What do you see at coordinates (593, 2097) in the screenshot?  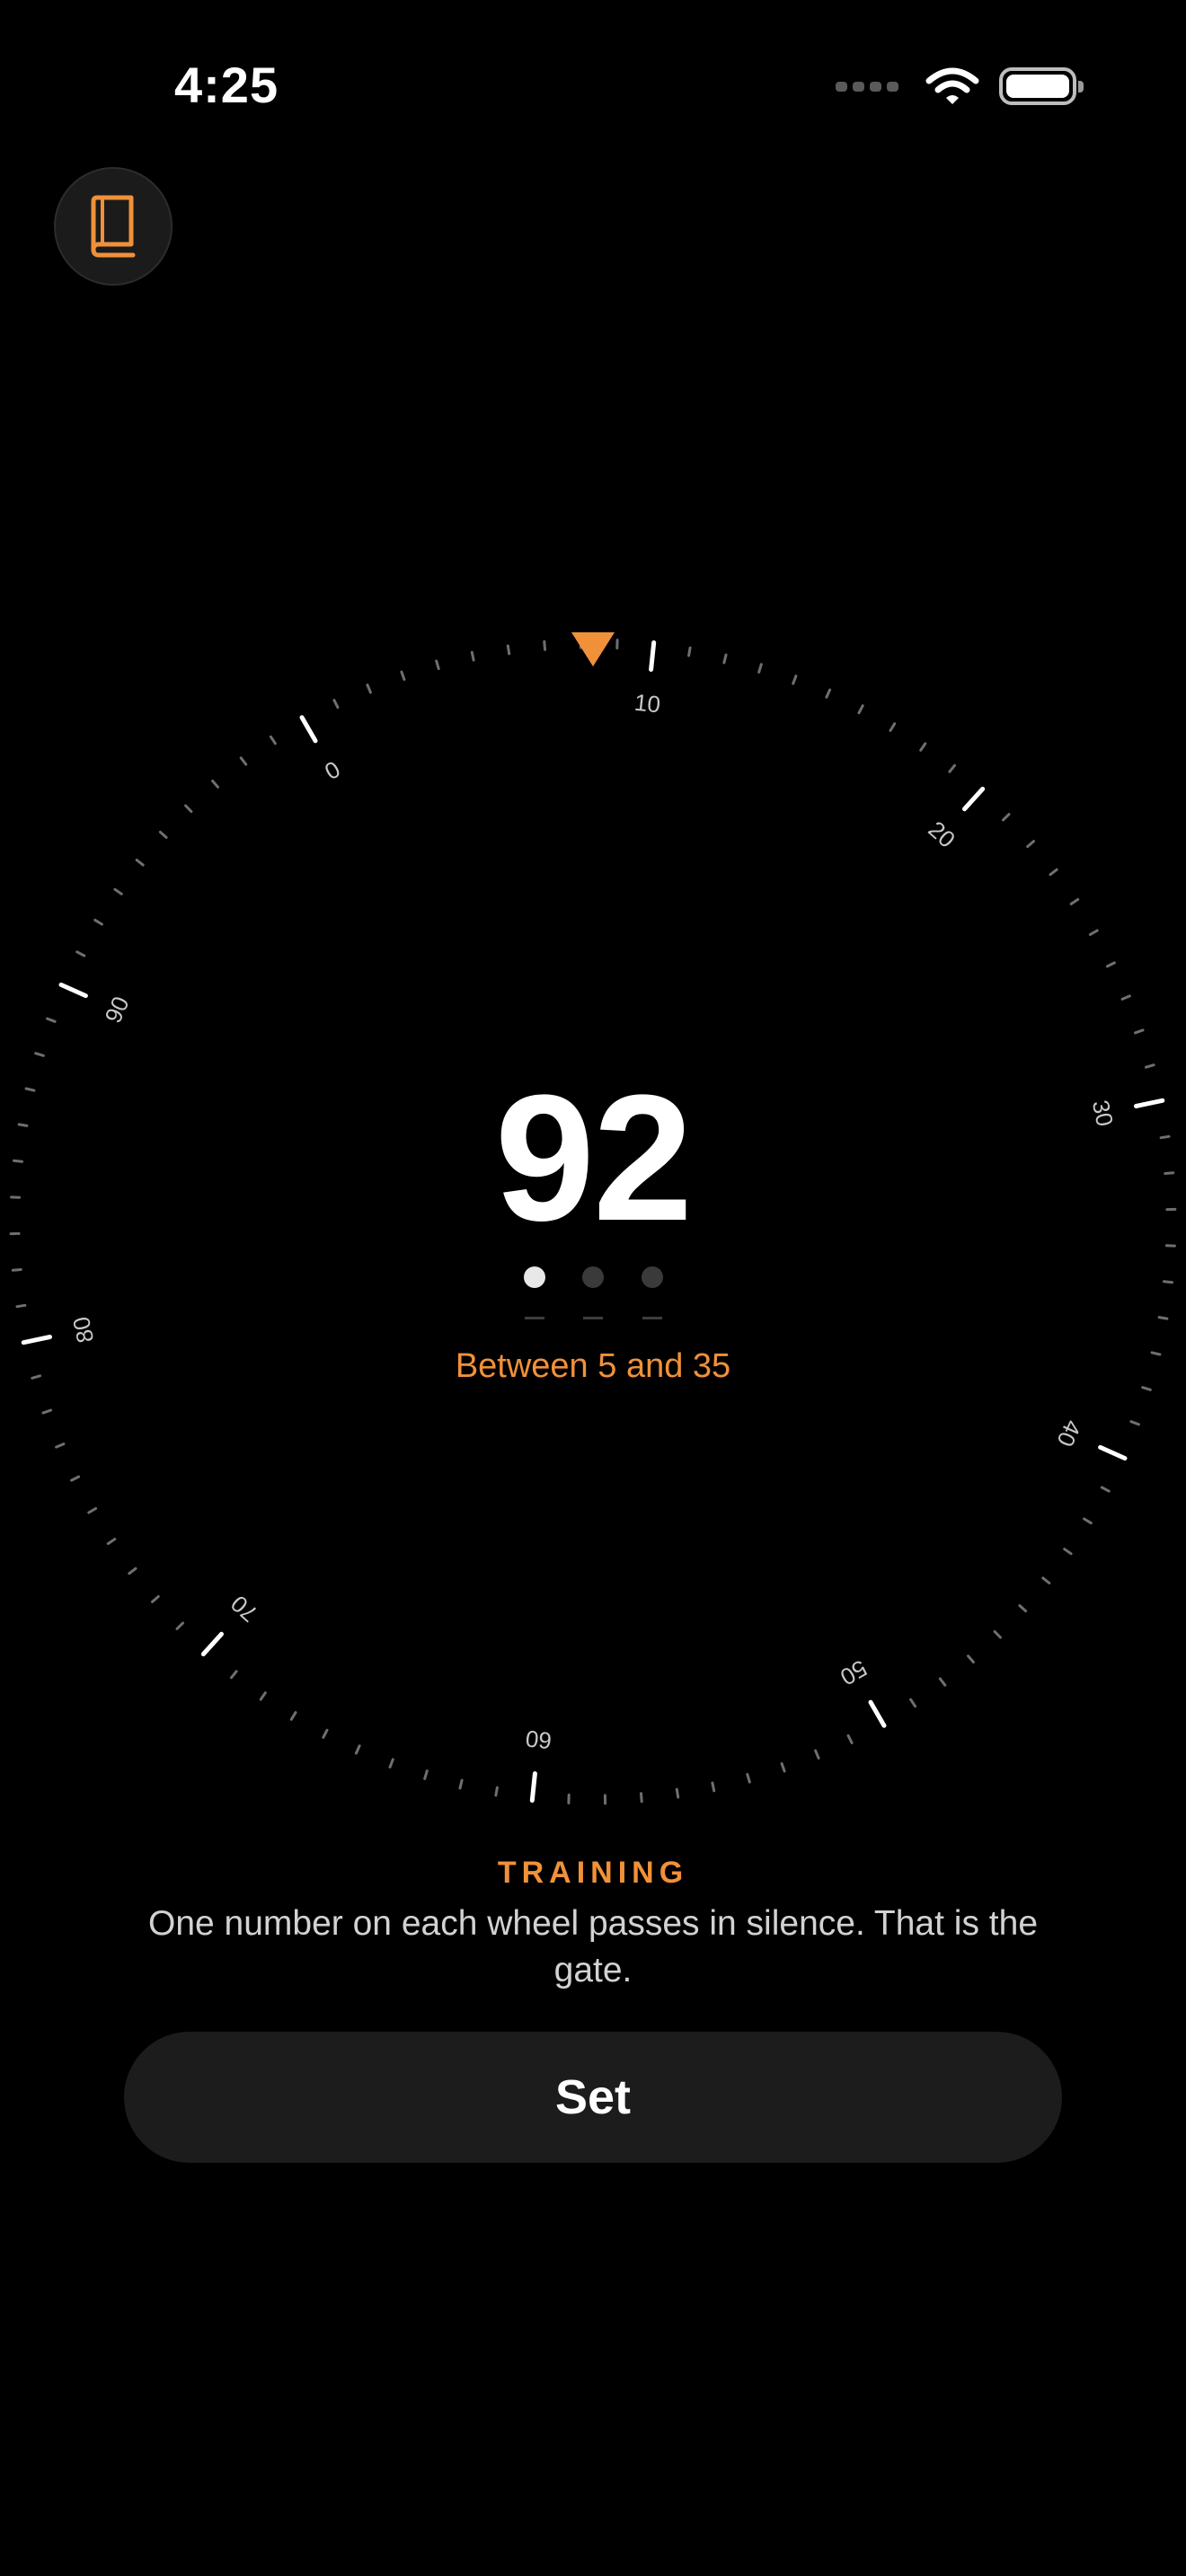 I see `set-button: Set` at bounding box center [593, 2097].